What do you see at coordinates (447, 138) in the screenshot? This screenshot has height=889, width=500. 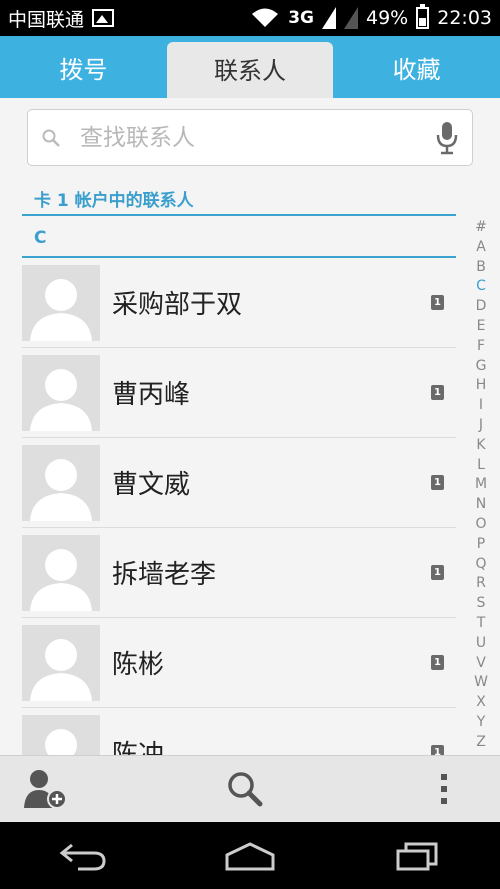 I see `microphone-icon` at bounding box center [447, 138].